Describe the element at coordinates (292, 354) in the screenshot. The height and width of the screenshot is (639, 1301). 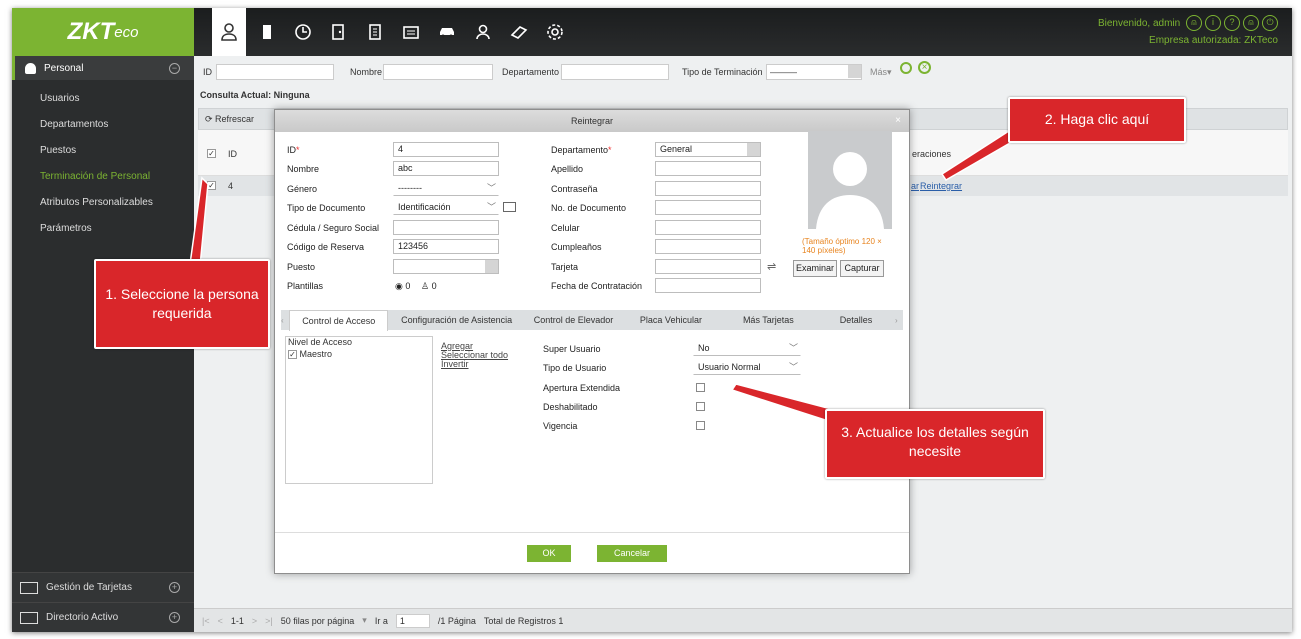
I see `level-checkbox: ✓` at that location.